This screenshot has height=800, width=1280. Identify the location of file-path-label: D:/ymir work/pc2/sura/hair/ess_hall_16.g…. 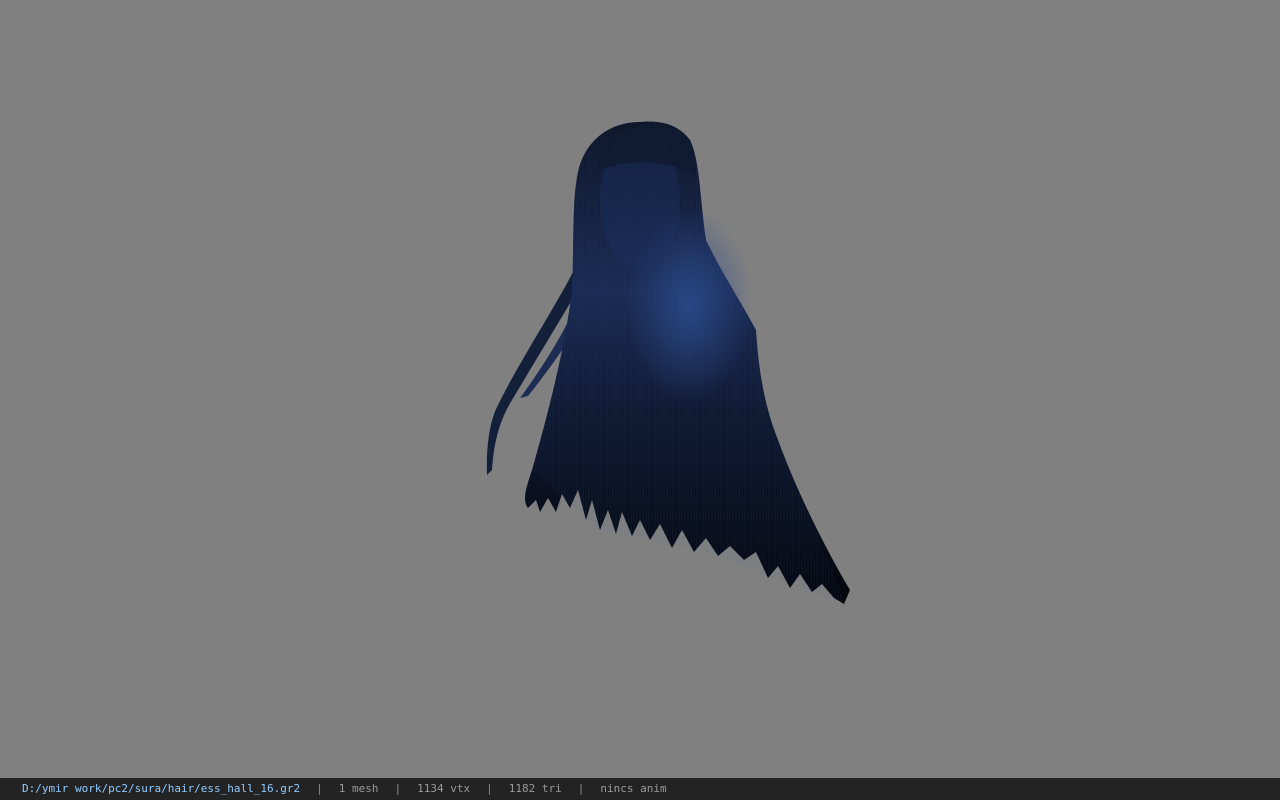
(161, 788).